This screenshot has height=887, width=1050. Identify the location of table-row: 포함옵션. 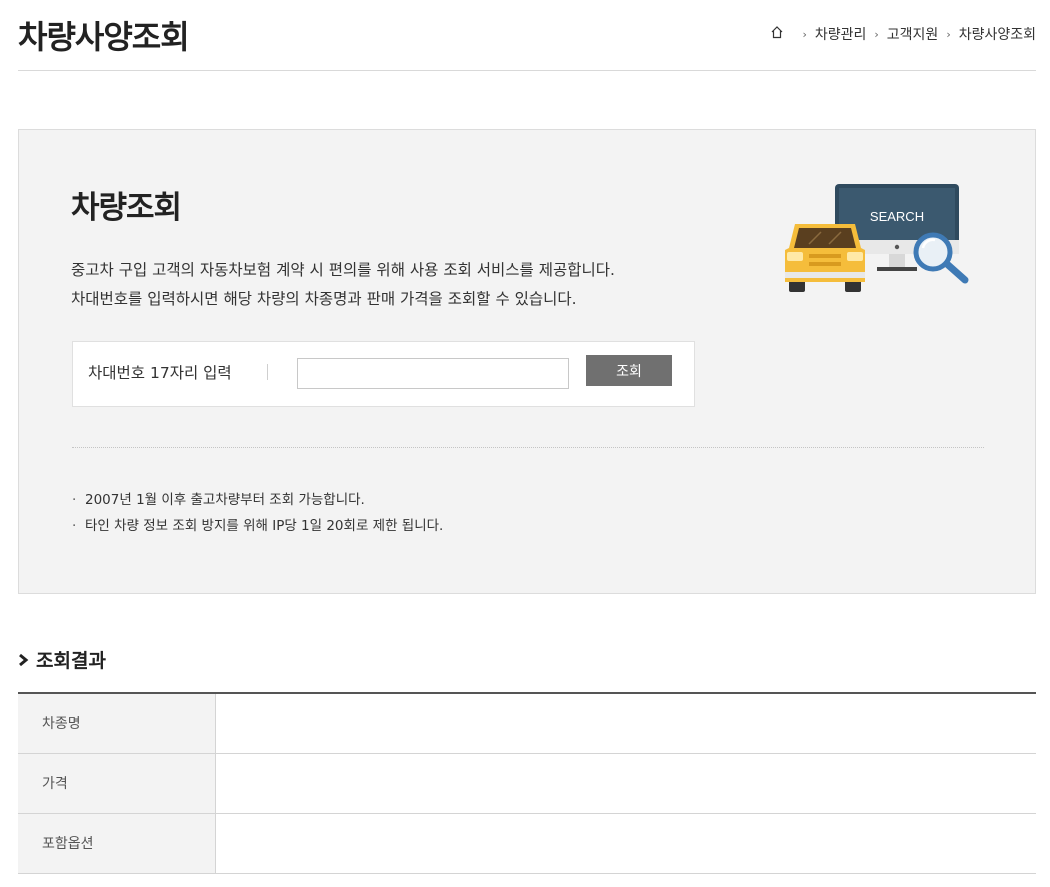
(527, 843).